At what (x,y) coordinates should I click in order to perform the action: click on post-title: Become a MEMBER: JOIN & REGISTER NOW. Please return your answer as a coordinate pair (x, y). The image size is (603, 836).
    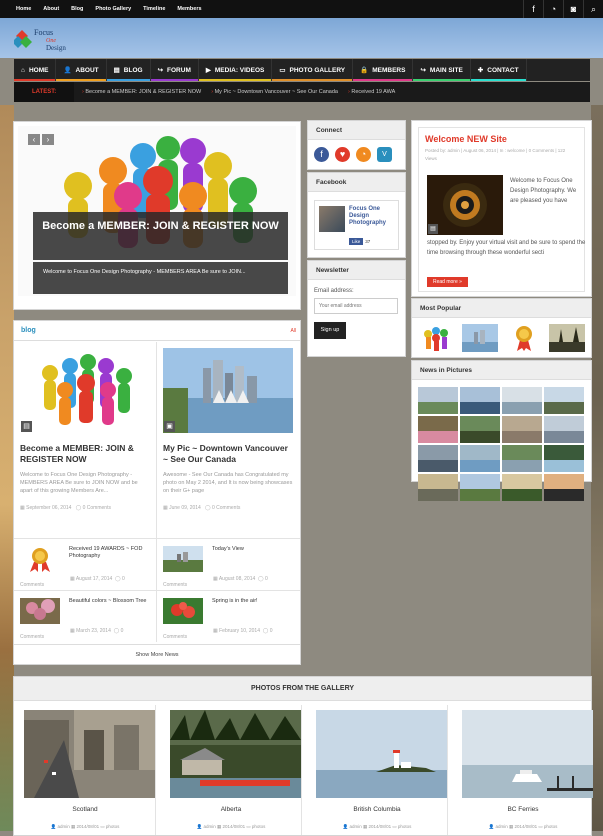
    Looking at the image, I should click on (85, 454).